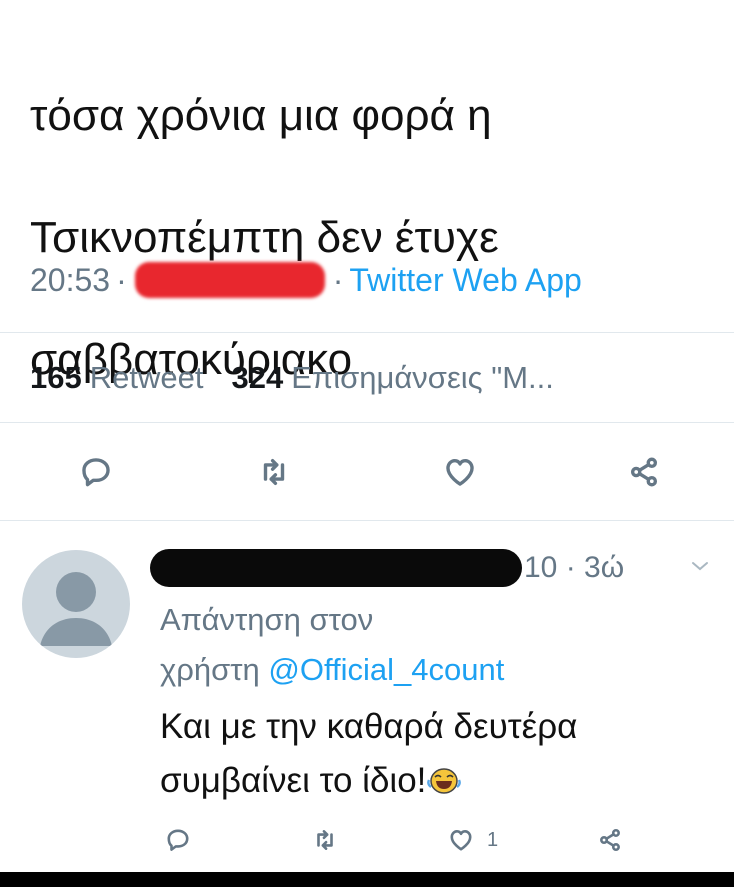 This screenshot has height=887, width=734. What do you see at coordinates (267, 619) in the screenshot?
I see `reply-context-line: Απάντηση στον` at bounding box center [267, 619].